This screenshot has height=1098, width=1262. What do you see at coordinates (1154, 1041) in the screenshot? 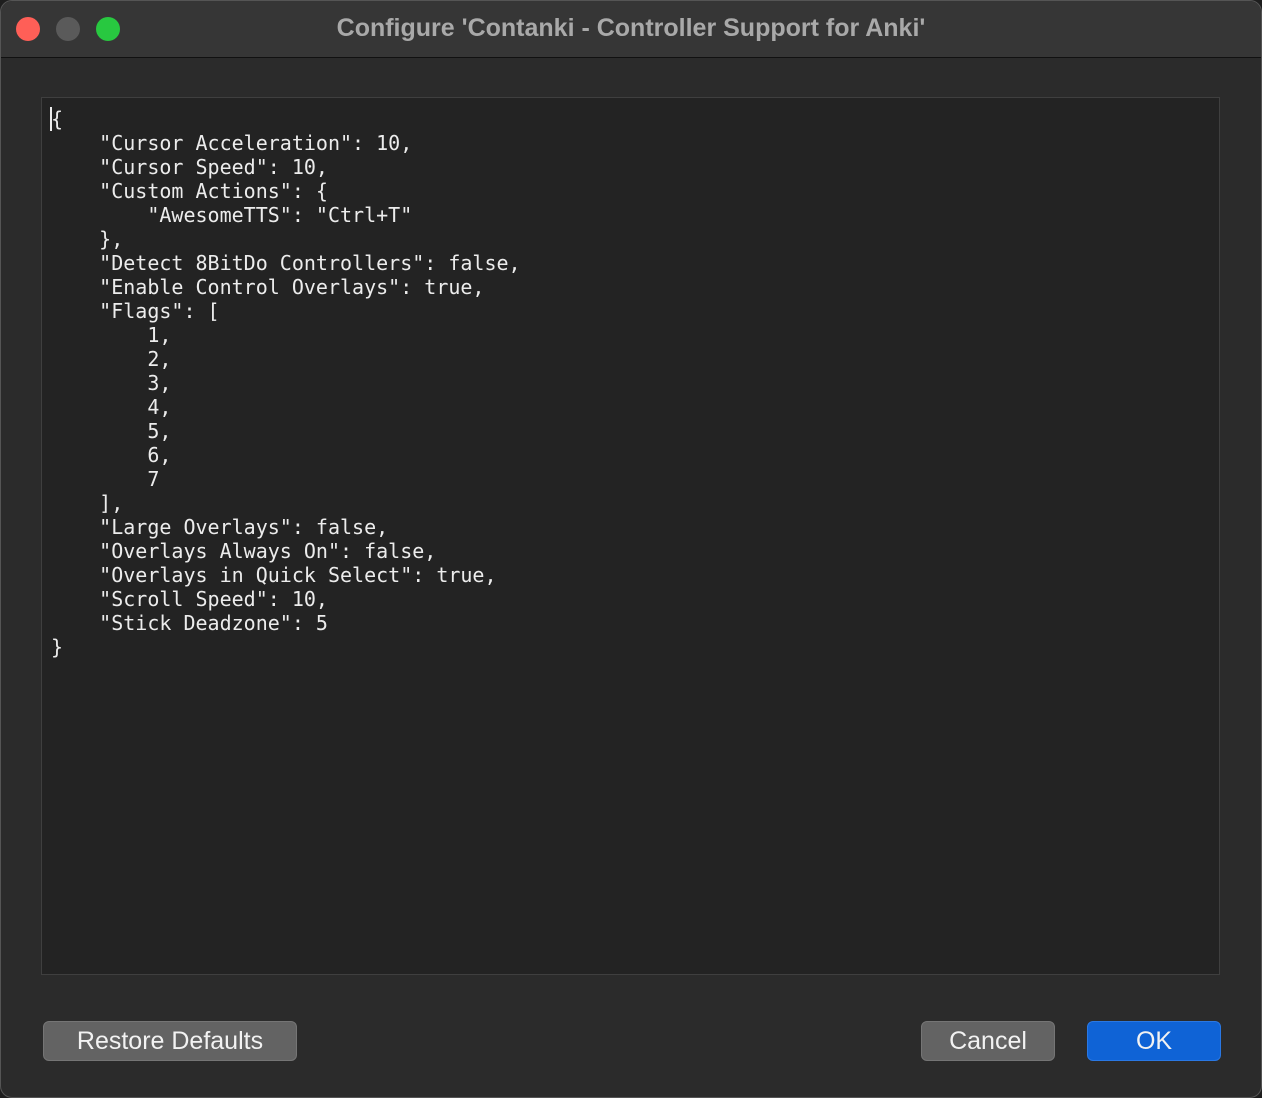
I see `ok-button: OK` at bounding box center [1154, 1041].